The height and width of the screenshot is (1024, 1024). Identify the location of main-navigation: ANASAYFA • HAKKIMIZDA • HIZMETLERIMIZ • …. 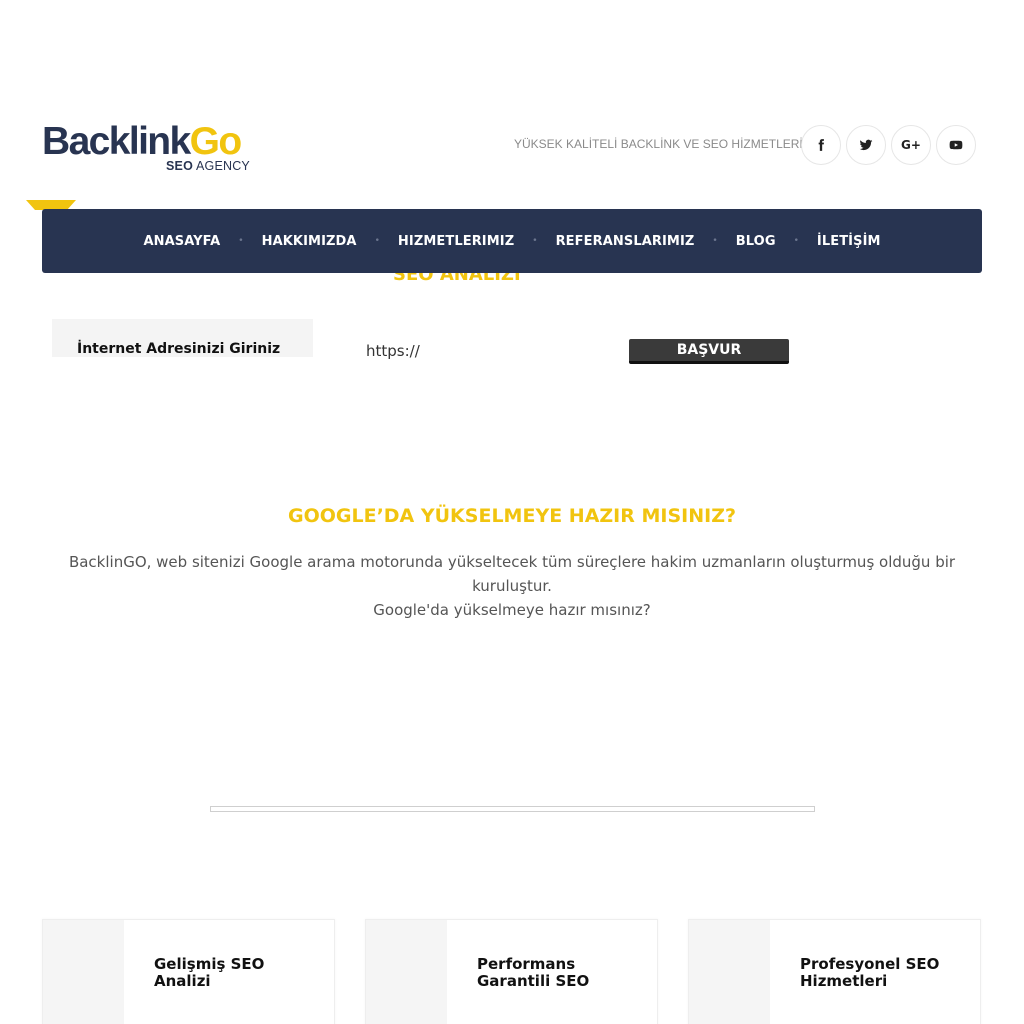
(512, 241).